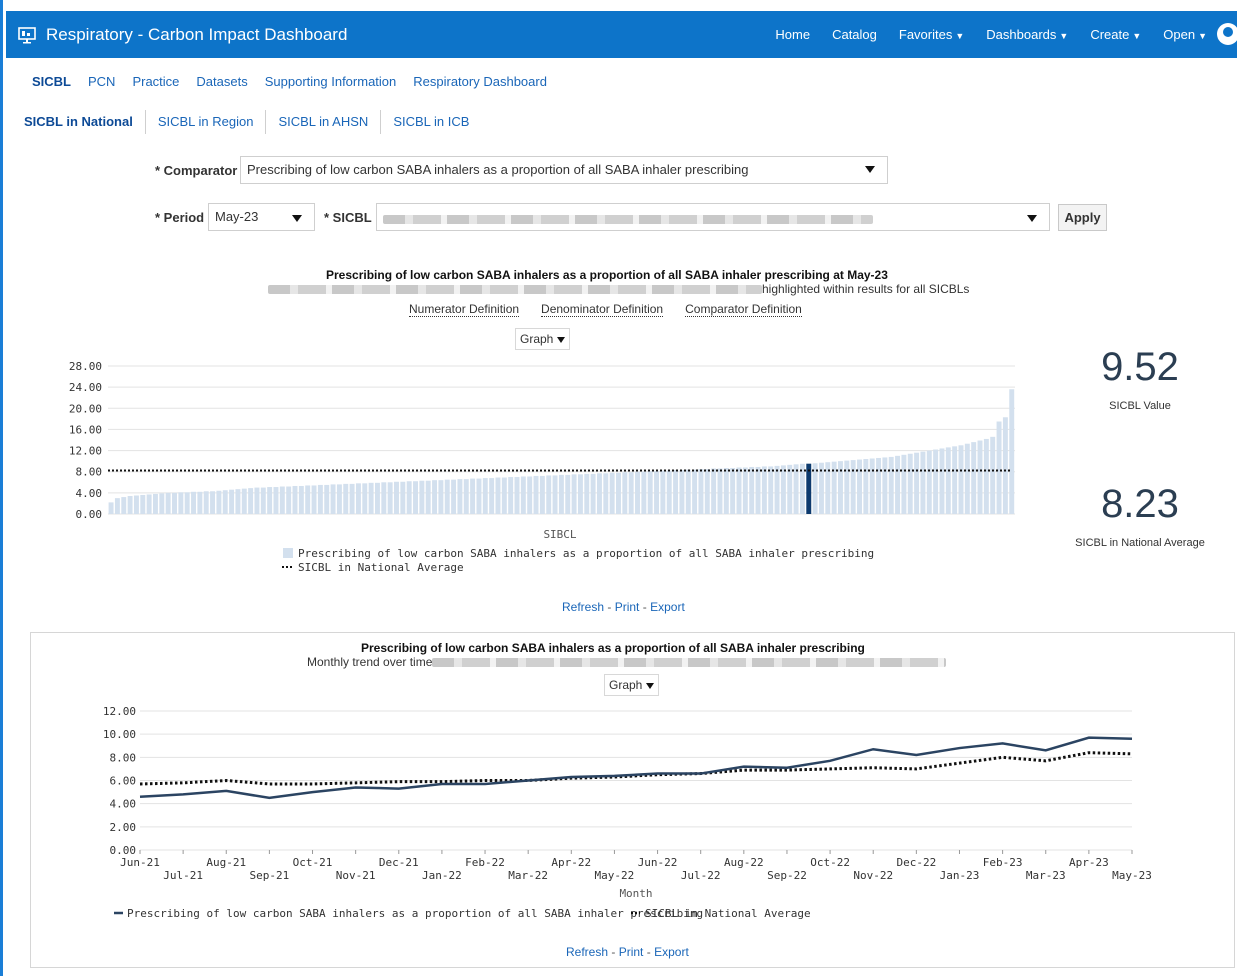 The height and width of the screenshot is (976, 1237). What do you see at coordinates (627, 607) in the screenshot?
I see `chart1-print-link: Print` at bounding box center [627, 607].